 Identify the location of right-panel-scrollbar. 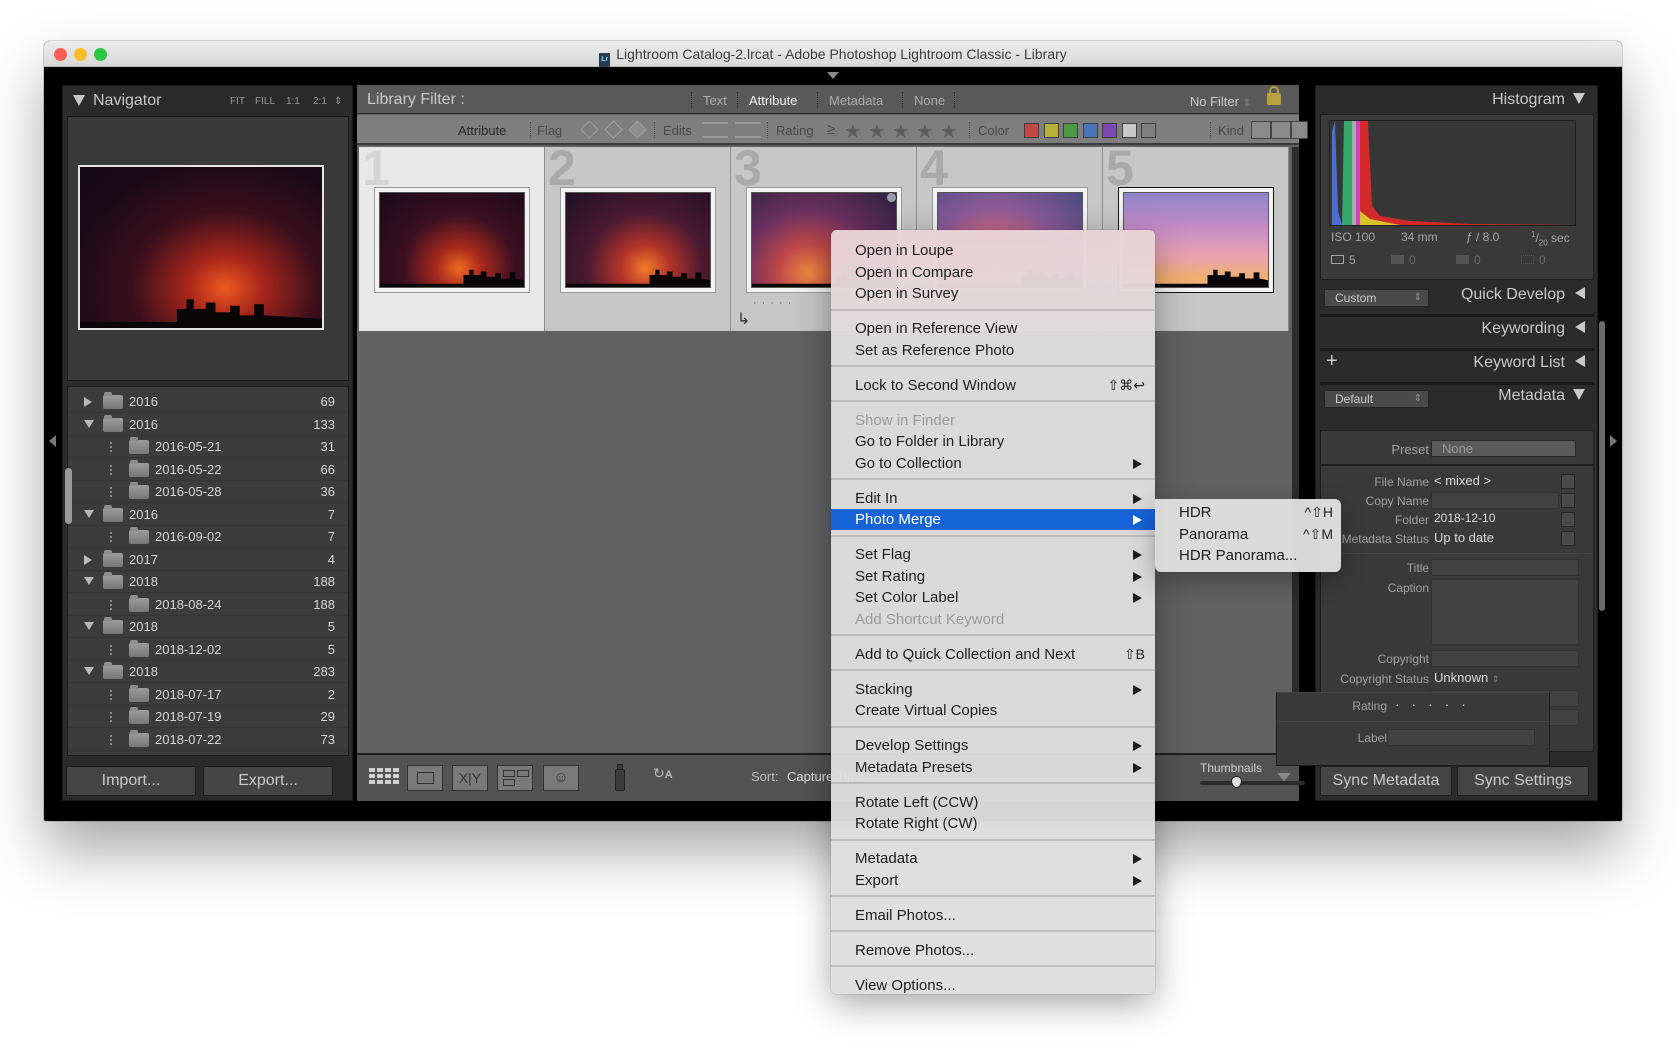
(1602, 466).